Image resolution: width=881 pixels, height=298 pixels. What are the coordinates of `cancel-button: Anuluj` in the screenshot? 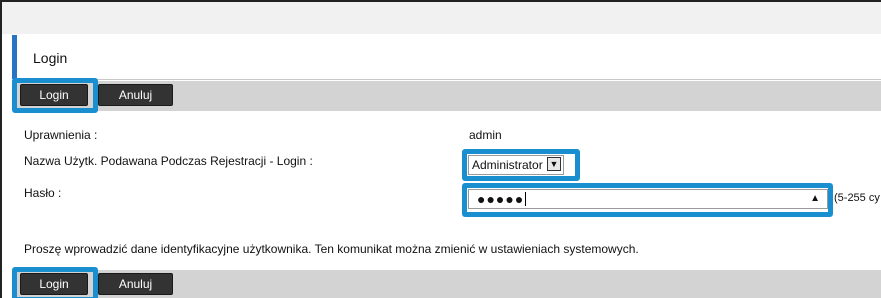 It's located at (135, 95).